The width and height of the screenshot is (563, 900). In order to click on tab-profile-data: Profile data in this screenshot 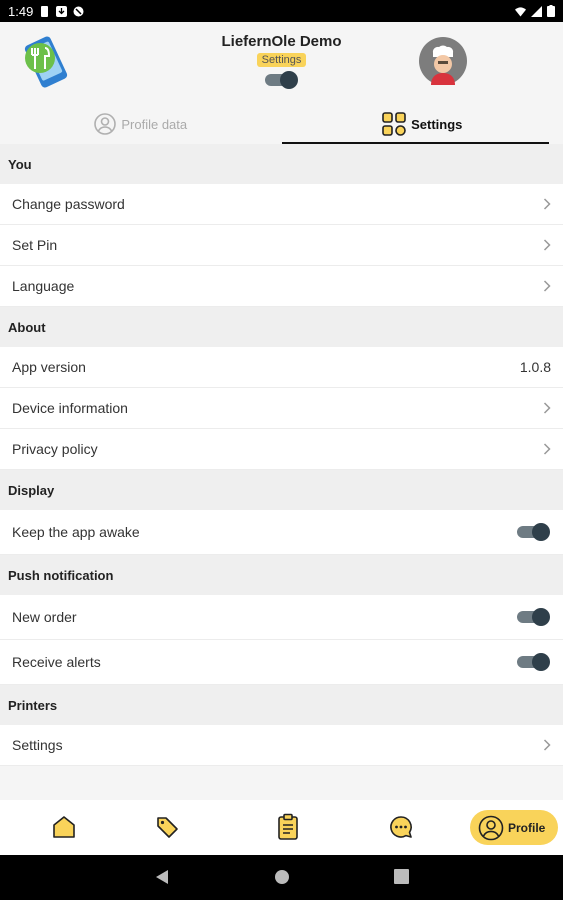, I will do `click(141, 124)`.